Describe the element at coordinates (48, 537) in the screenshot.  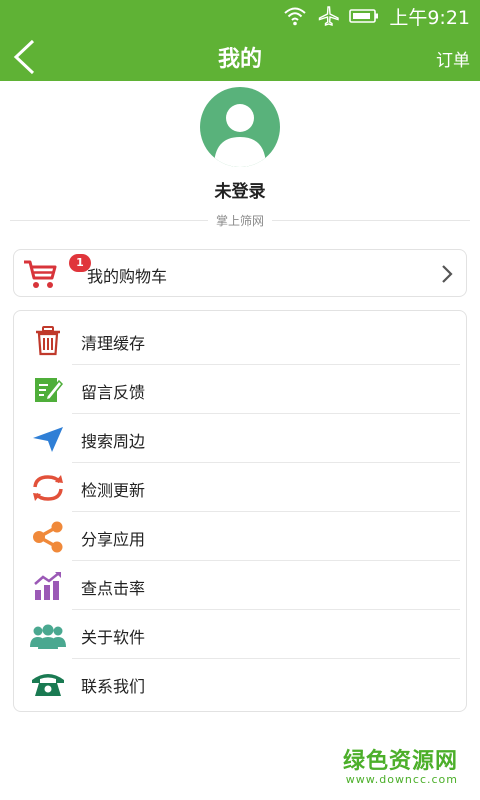
I see `share-icon` at that location.